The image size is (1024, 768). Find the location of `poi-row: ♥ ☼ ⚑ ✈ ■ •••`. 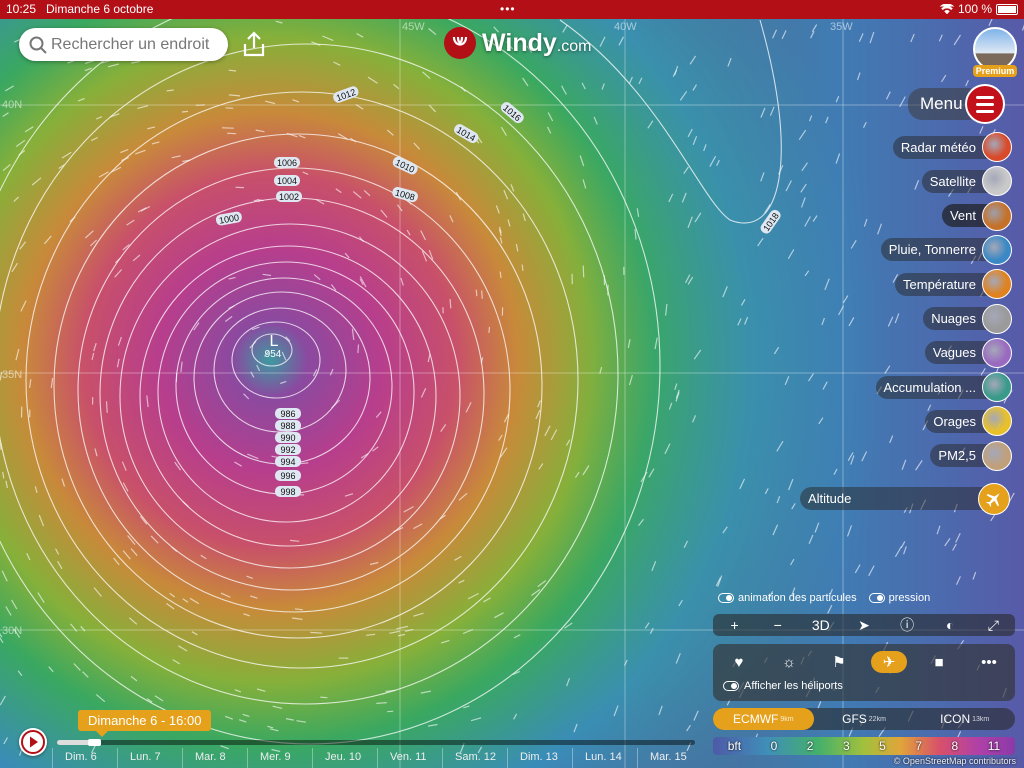

poi-row: ♥ ☼ ⚑ ✈ ■ ••• is located at coordinates (864, 662).